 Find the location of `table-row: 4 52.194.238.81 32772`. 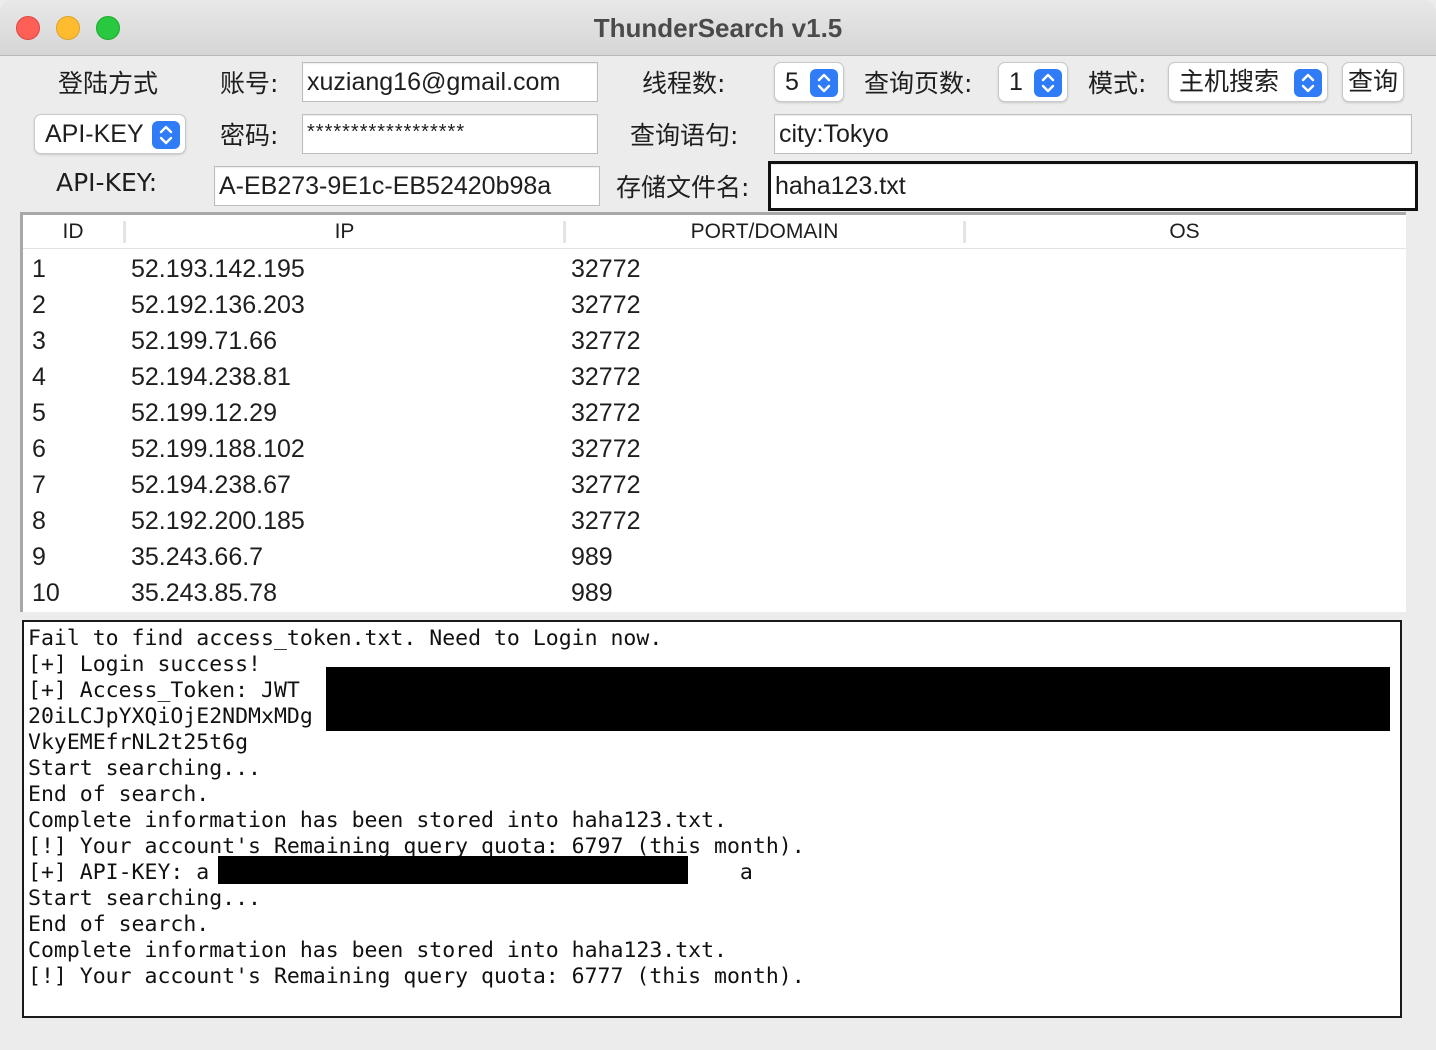

table-row: 4 52.194.238.81 32772 is located at coordinates (714, 377).